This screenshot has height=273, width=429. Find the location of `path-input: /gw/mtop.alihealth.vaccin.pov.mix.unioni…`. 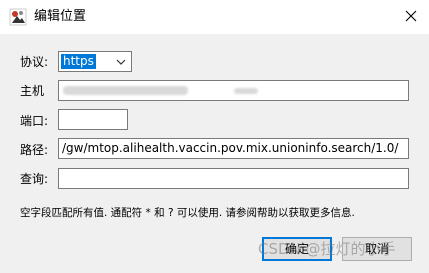

path-input: /gw/mtop.alihealth.vaccin.pov.mix.unioni… is located at coordinates (233, 148).